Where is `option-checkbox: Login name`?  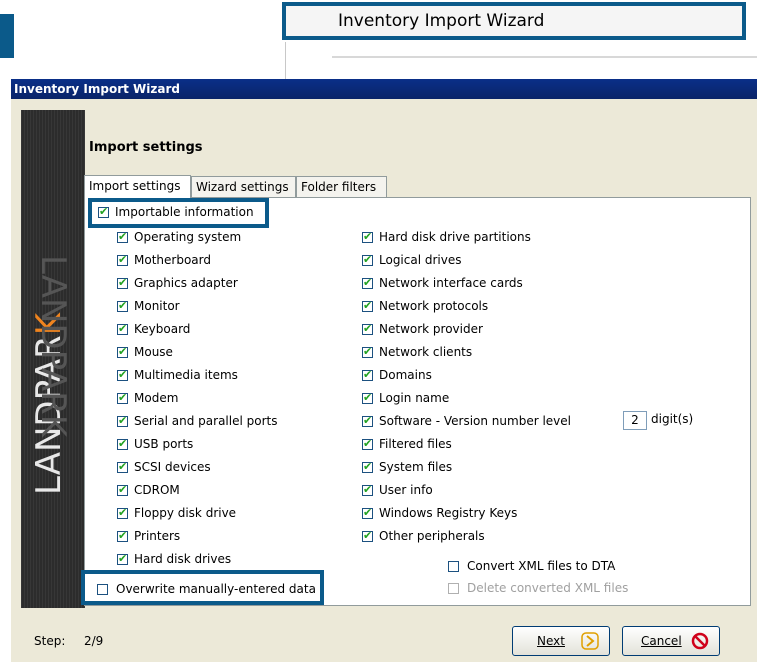
option-checkbox: Login name is located at coordinates (405, 398).